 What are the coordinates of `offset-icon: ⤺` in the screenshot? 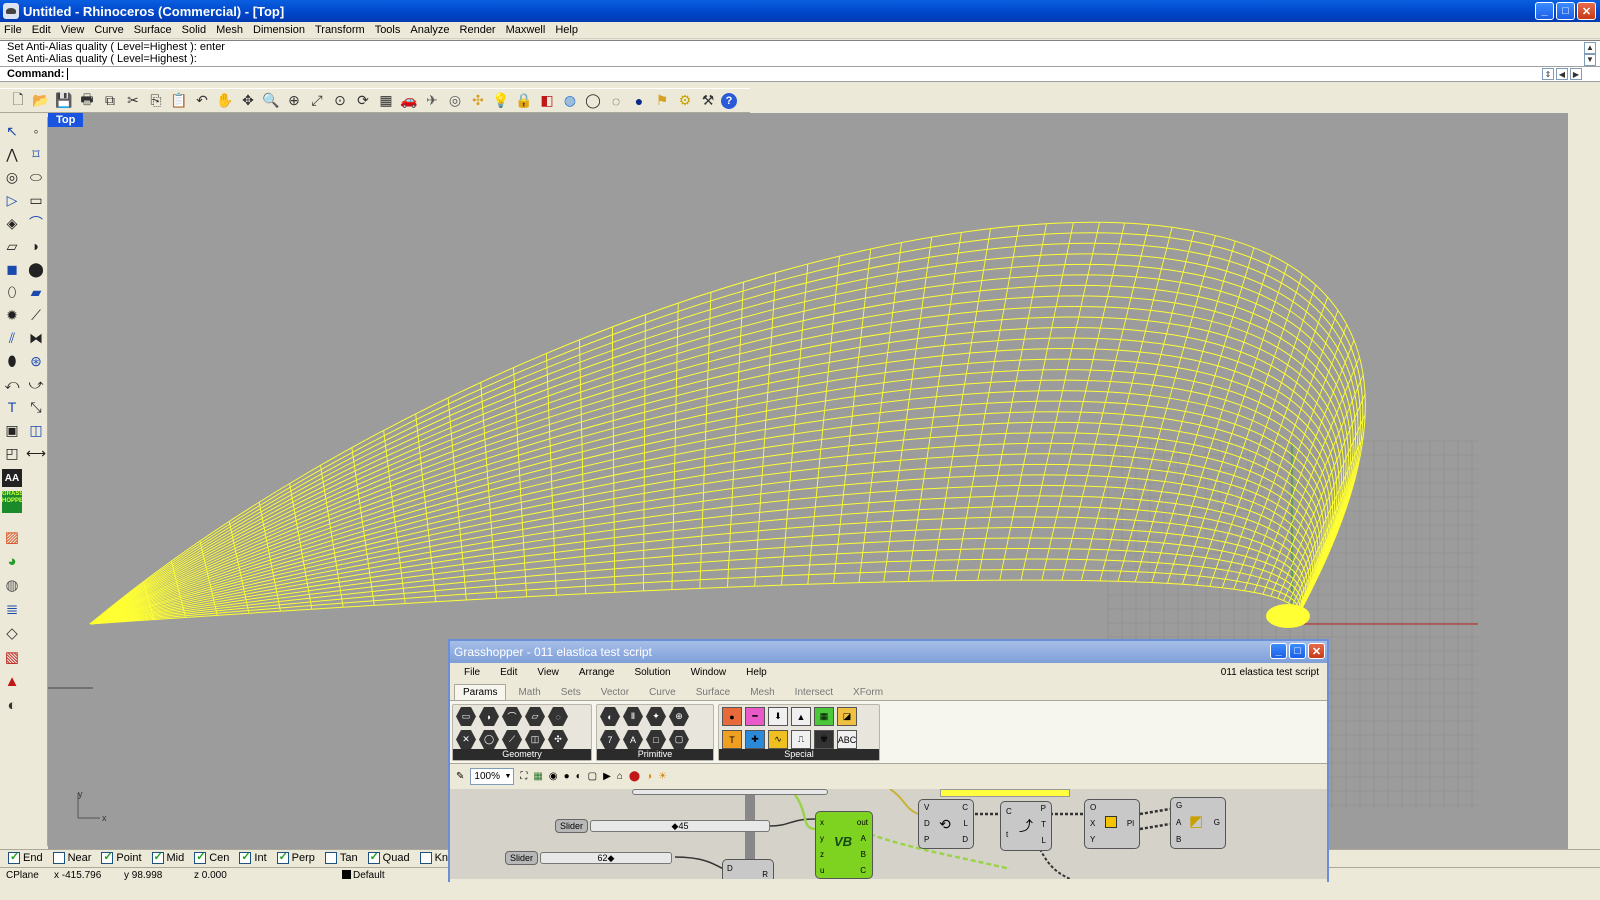 It's located at (12, 384).